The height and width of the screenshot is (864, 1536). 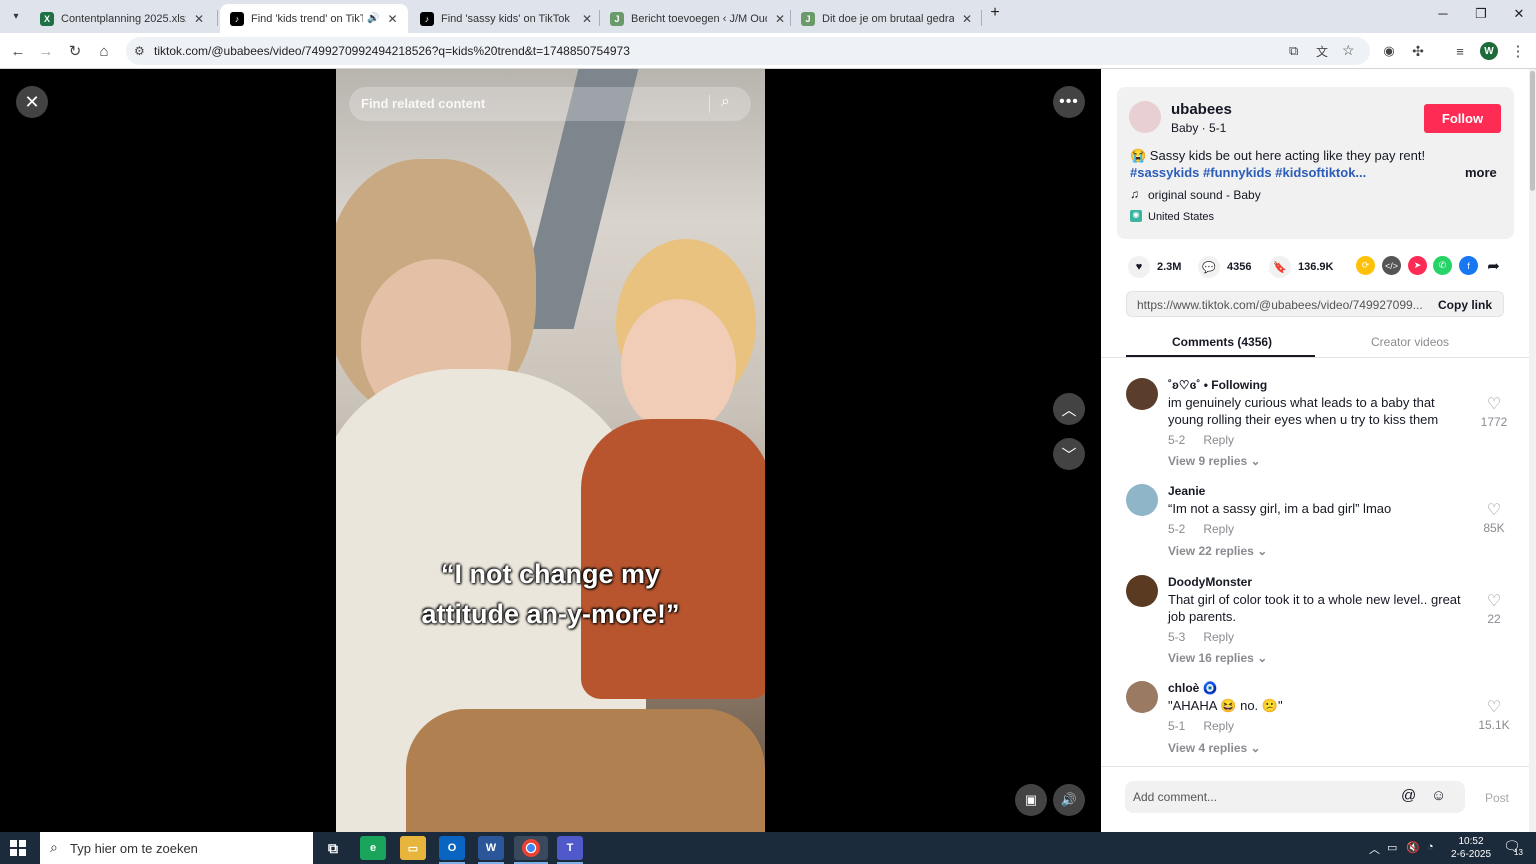 I want to click on view-replies-label: View 22 replies, so click(x=1211, y=551).